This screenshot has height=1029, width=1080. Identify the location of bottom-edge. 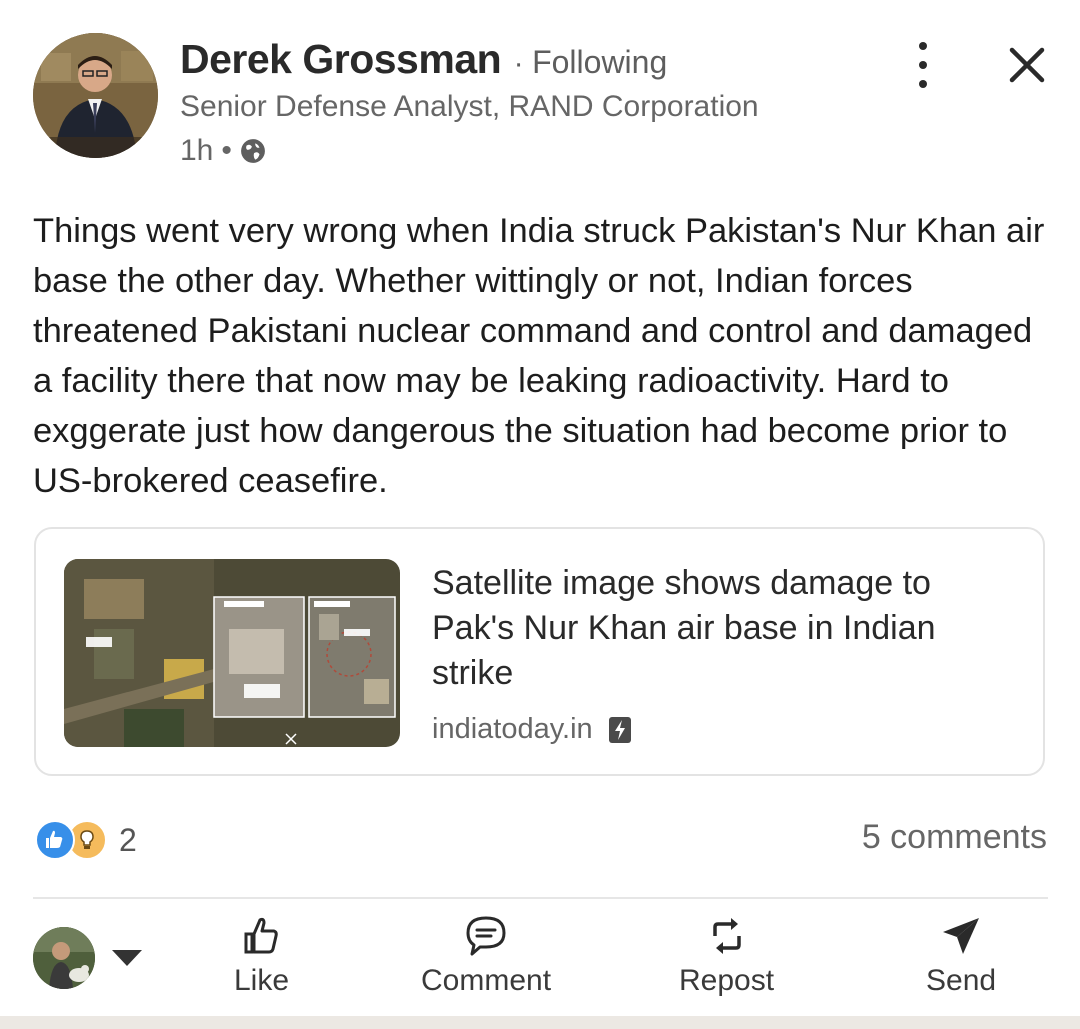
(540, 1022).